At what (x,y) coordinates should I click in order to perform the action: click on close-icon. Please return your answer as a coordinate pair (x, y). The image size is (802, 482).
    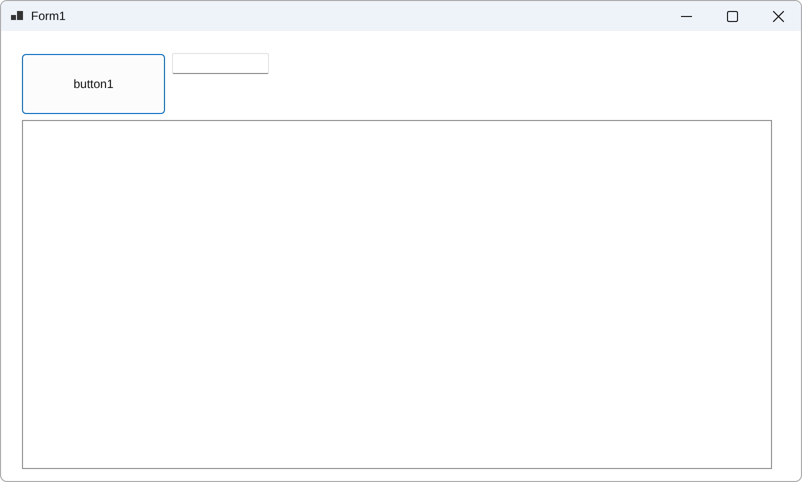
    Looking at the image, I should click on (778, 16).